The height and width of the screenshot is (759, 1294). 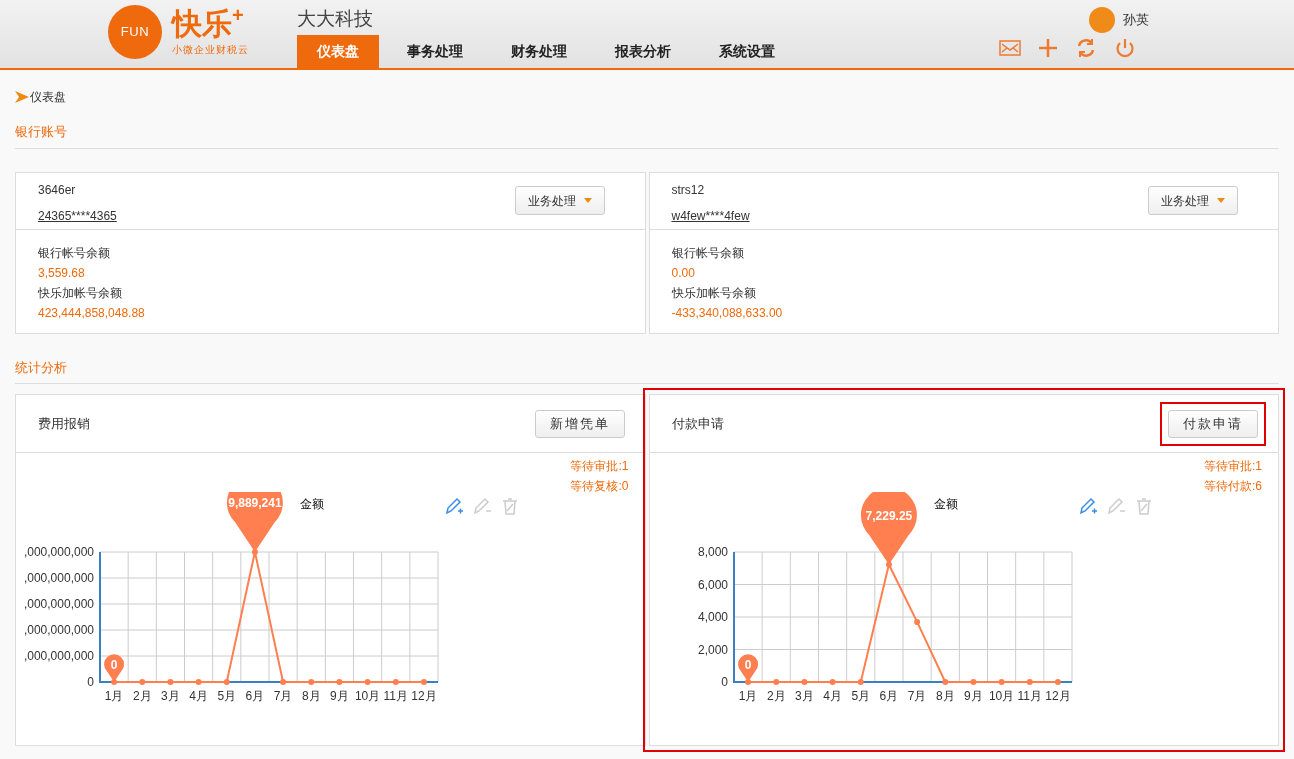 What do you see at coordinates (579, 423) in the screenshot?
I see `panel-button: 新增凭单` at bounding box center [579, 423].